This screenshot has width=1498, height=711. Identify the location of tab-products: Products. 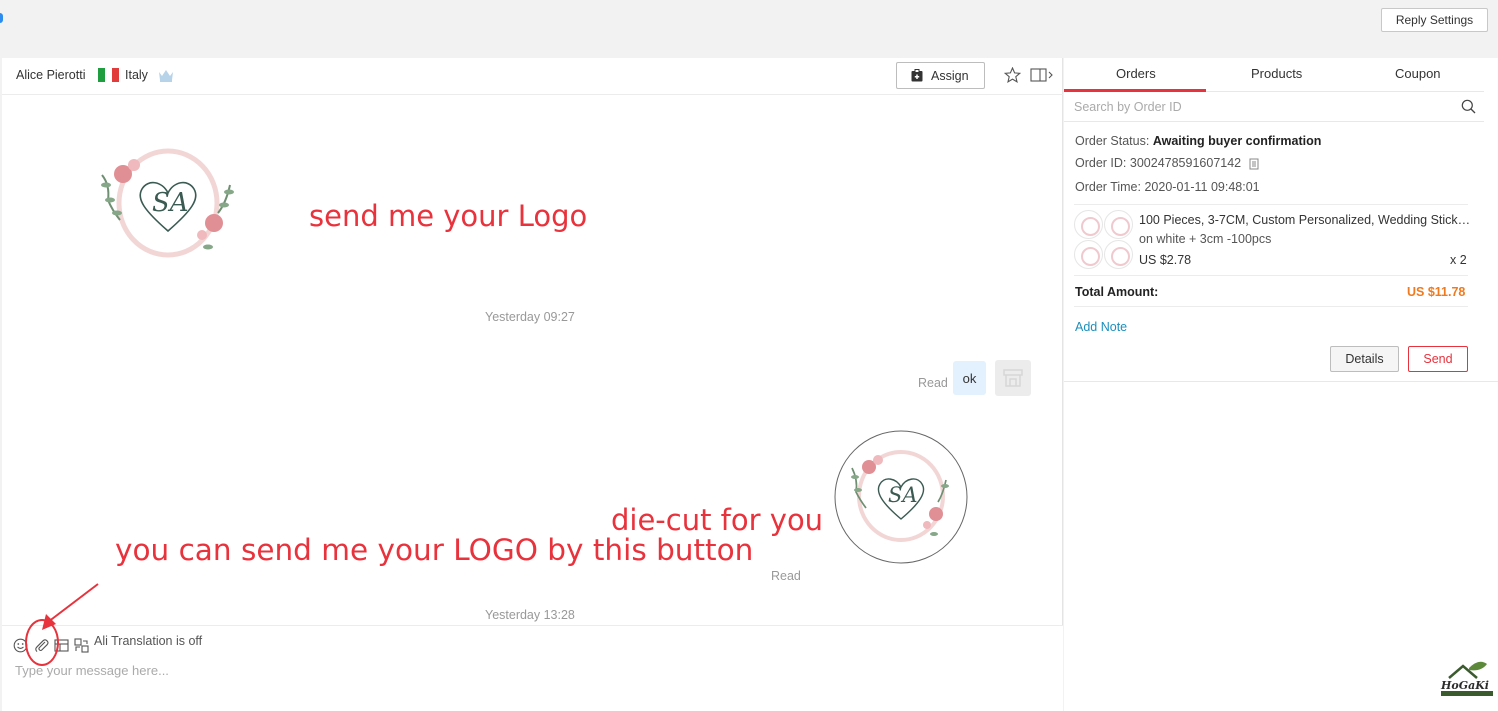
(1276, 73).